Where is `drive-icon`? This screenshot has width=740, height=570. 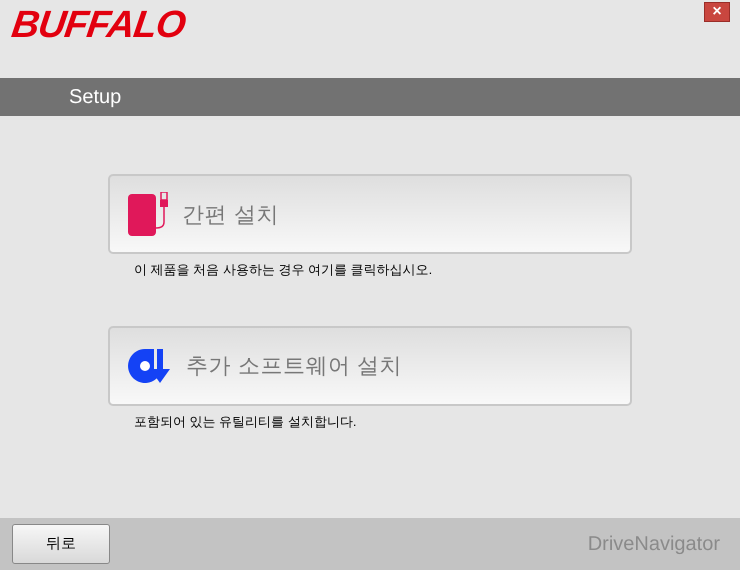 drive-icon is located at coordinates (148, 214).